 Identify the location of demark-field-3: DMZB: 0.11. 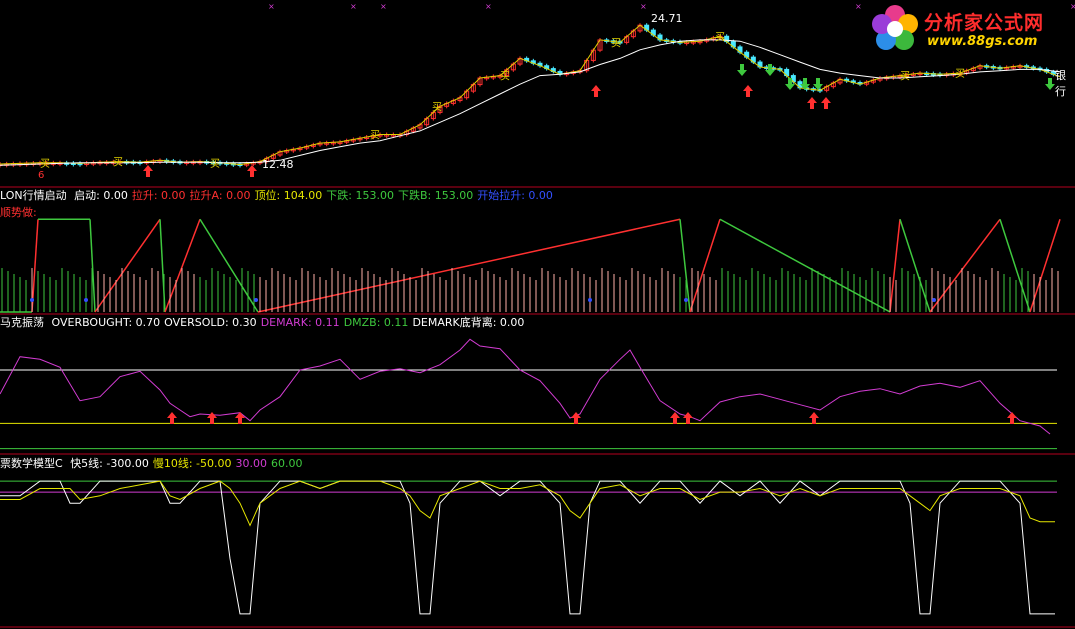
(376, 322).